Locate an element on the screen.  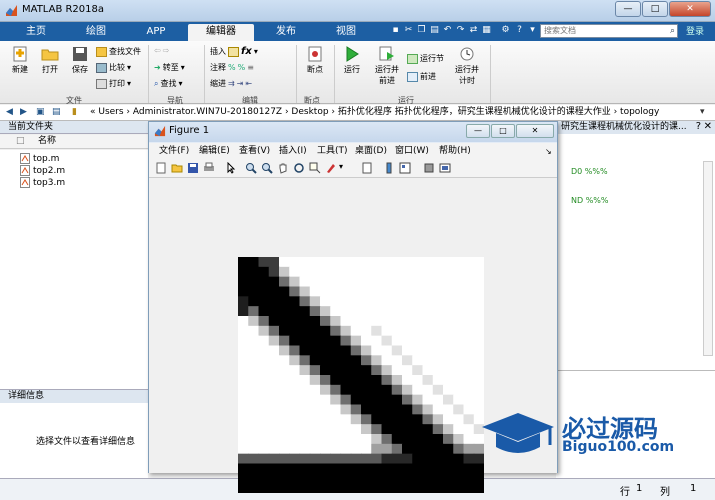
forward-arrow-icon: ⇨ is located at coordinates (166, 50).